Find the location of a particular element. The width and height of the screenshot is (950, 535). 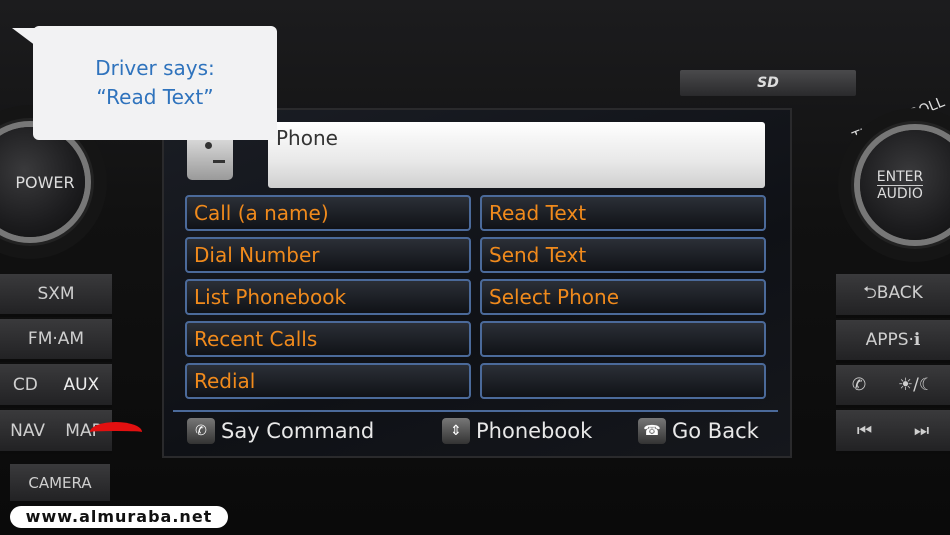

sd-card-slot: SD is located at coordinates (768, 83).